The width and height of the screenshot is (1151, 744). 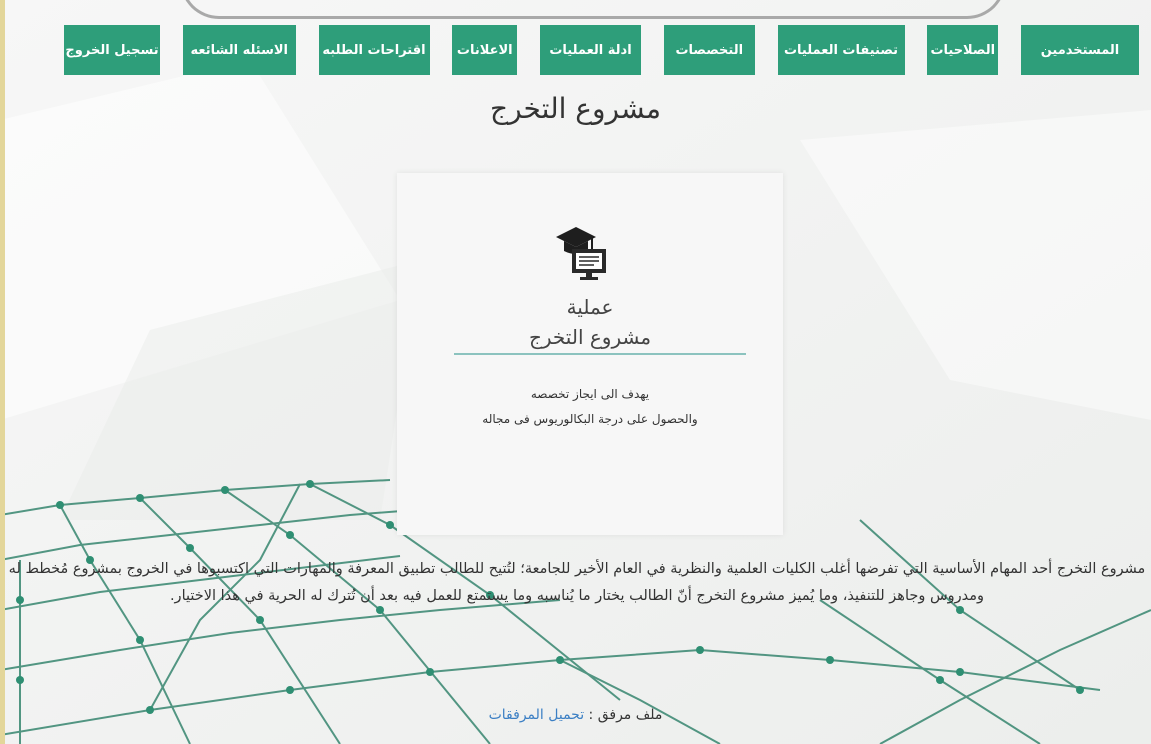 I want to click on nav-item-faq: الاسئله الشائعه, so click(x=239, y=50).